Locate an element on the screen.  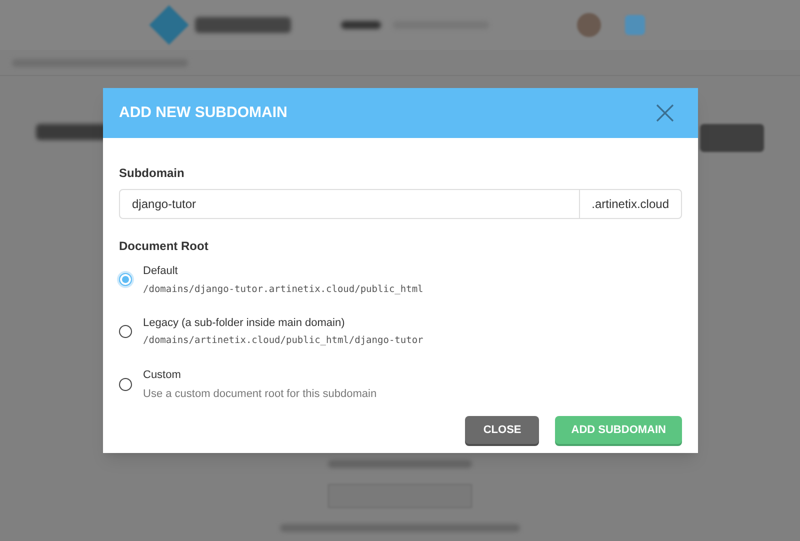
field-label: Subdomain is located at coordinates (152, 173).